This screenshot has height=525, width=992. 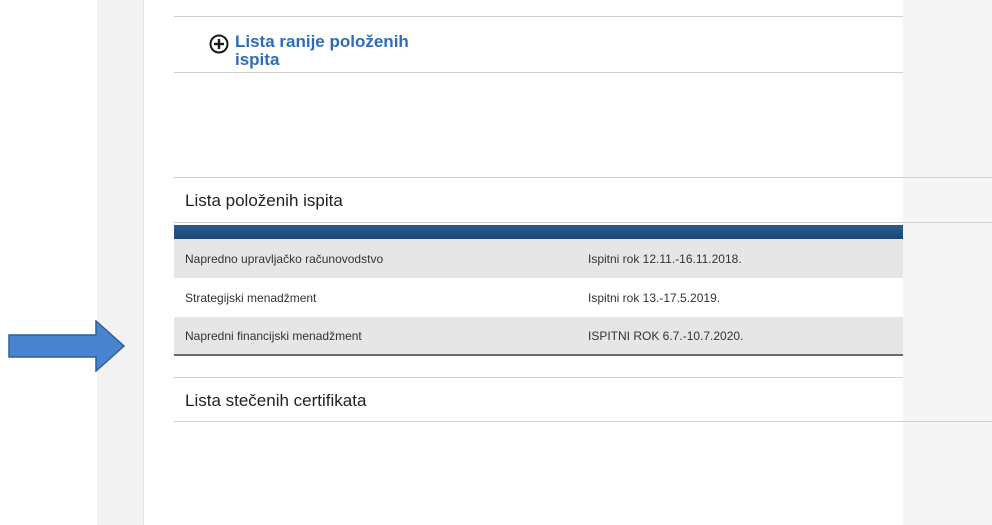 I want to click on table-header-bar, so click(x=538, y=232).